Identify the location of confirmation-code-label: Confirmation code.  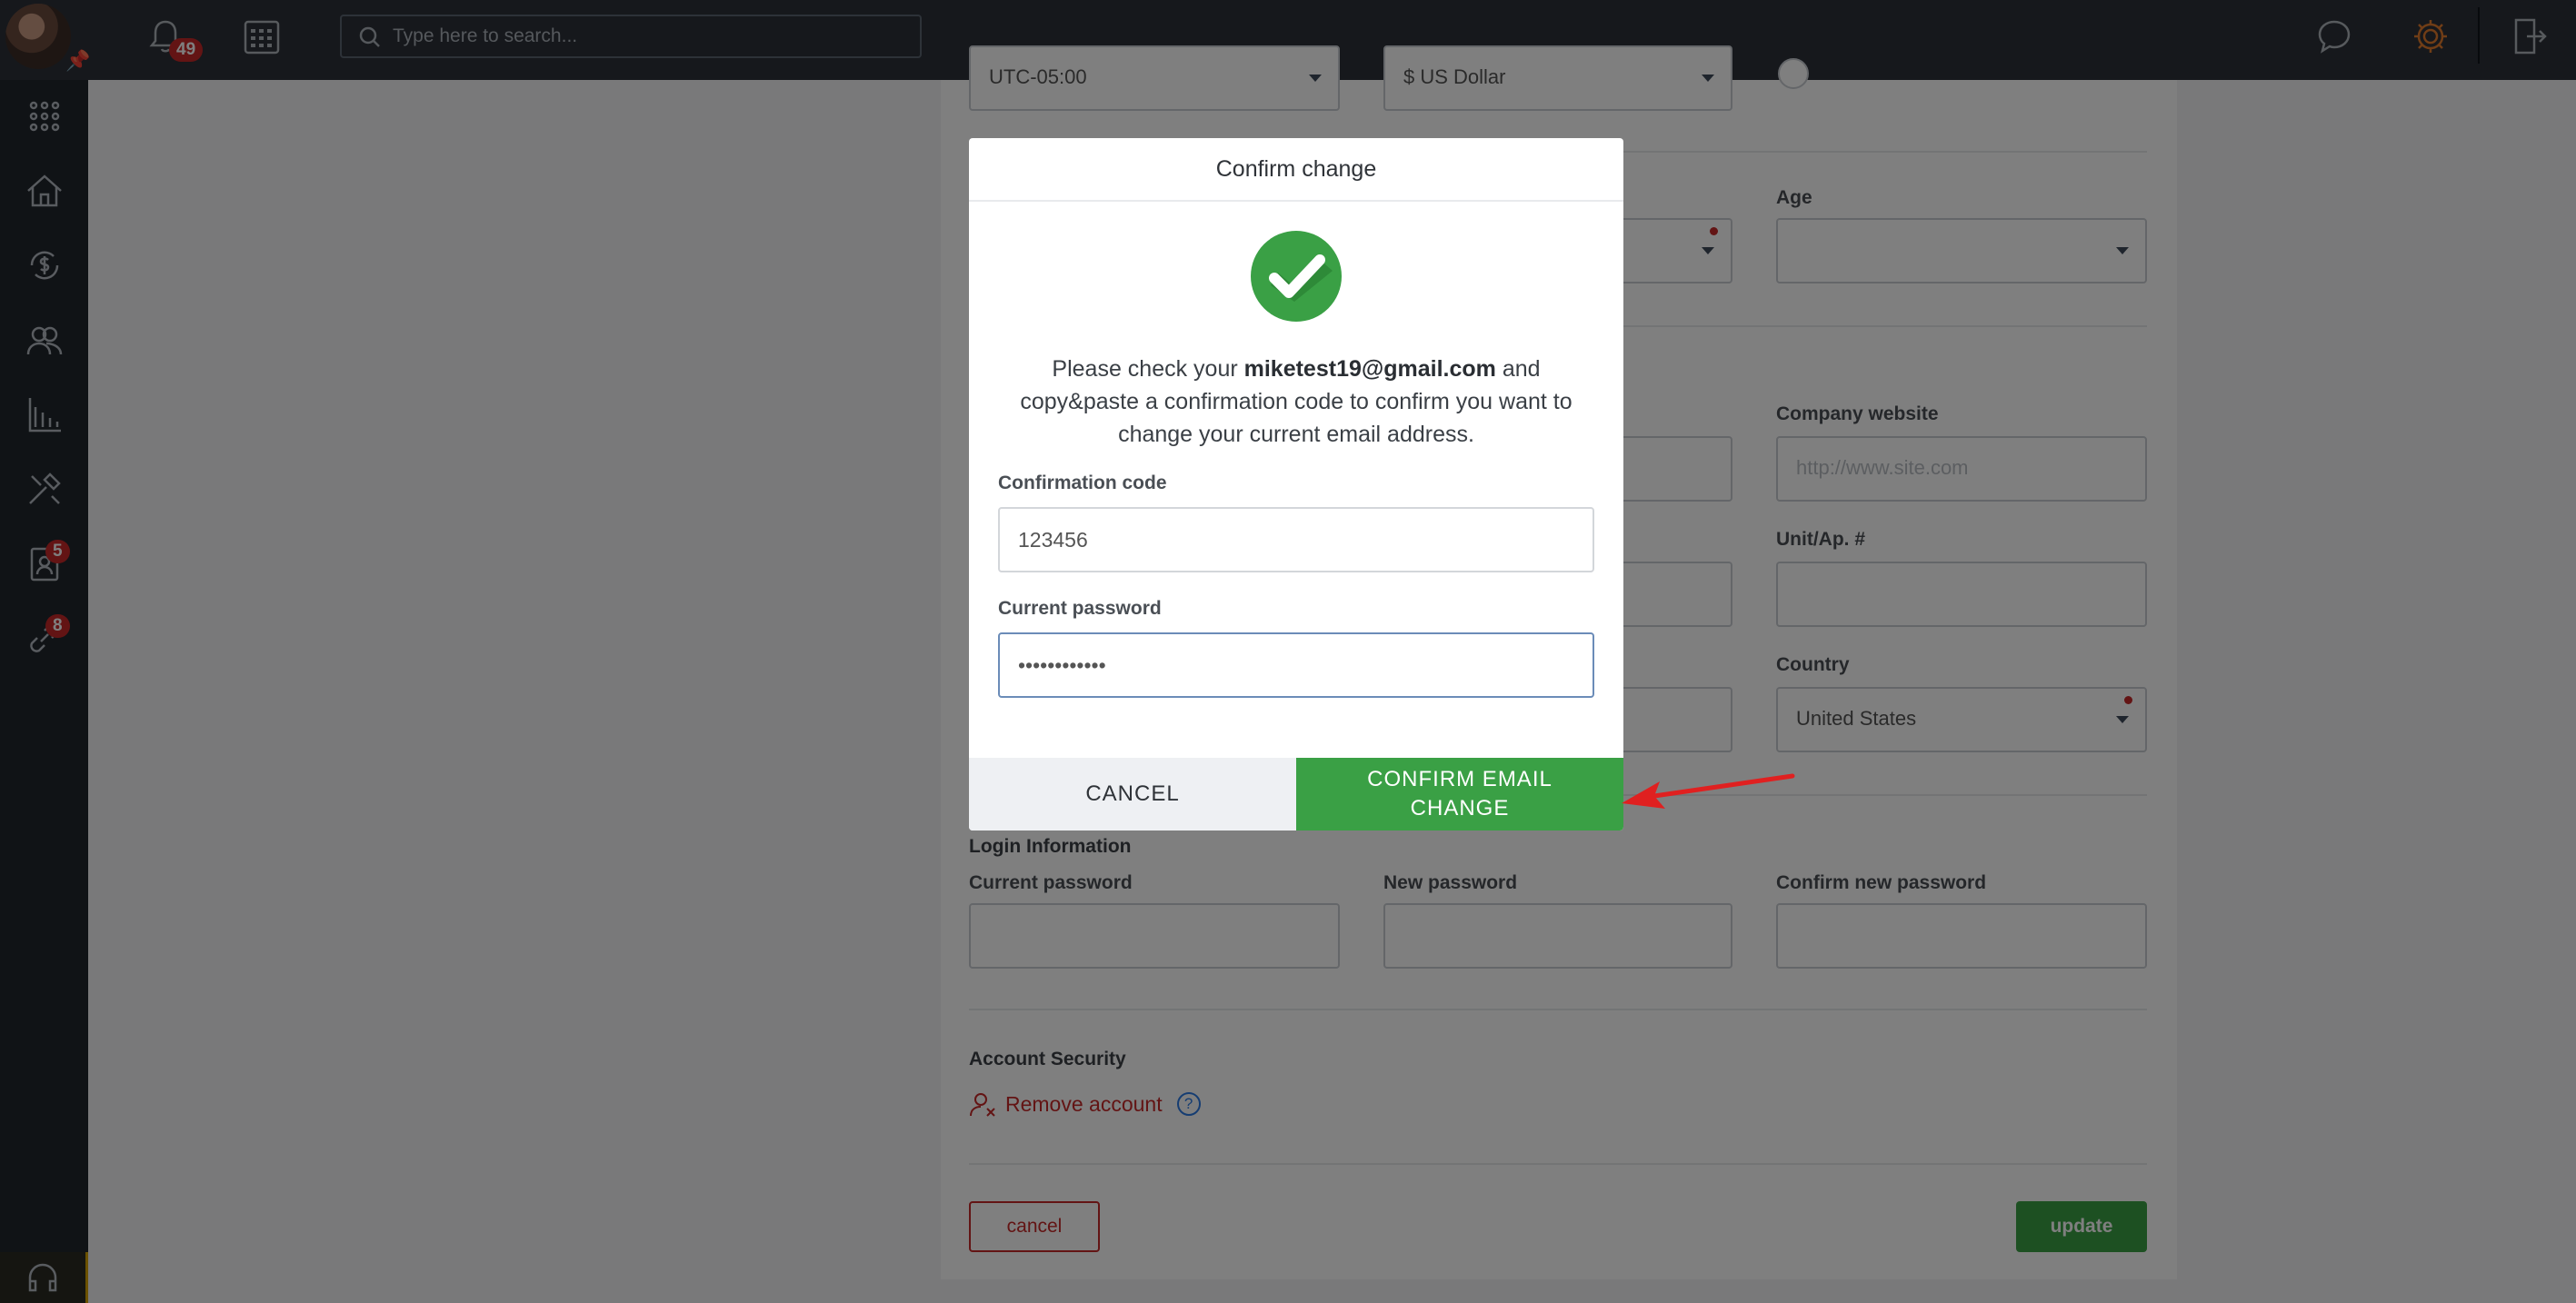
(1082, 482).